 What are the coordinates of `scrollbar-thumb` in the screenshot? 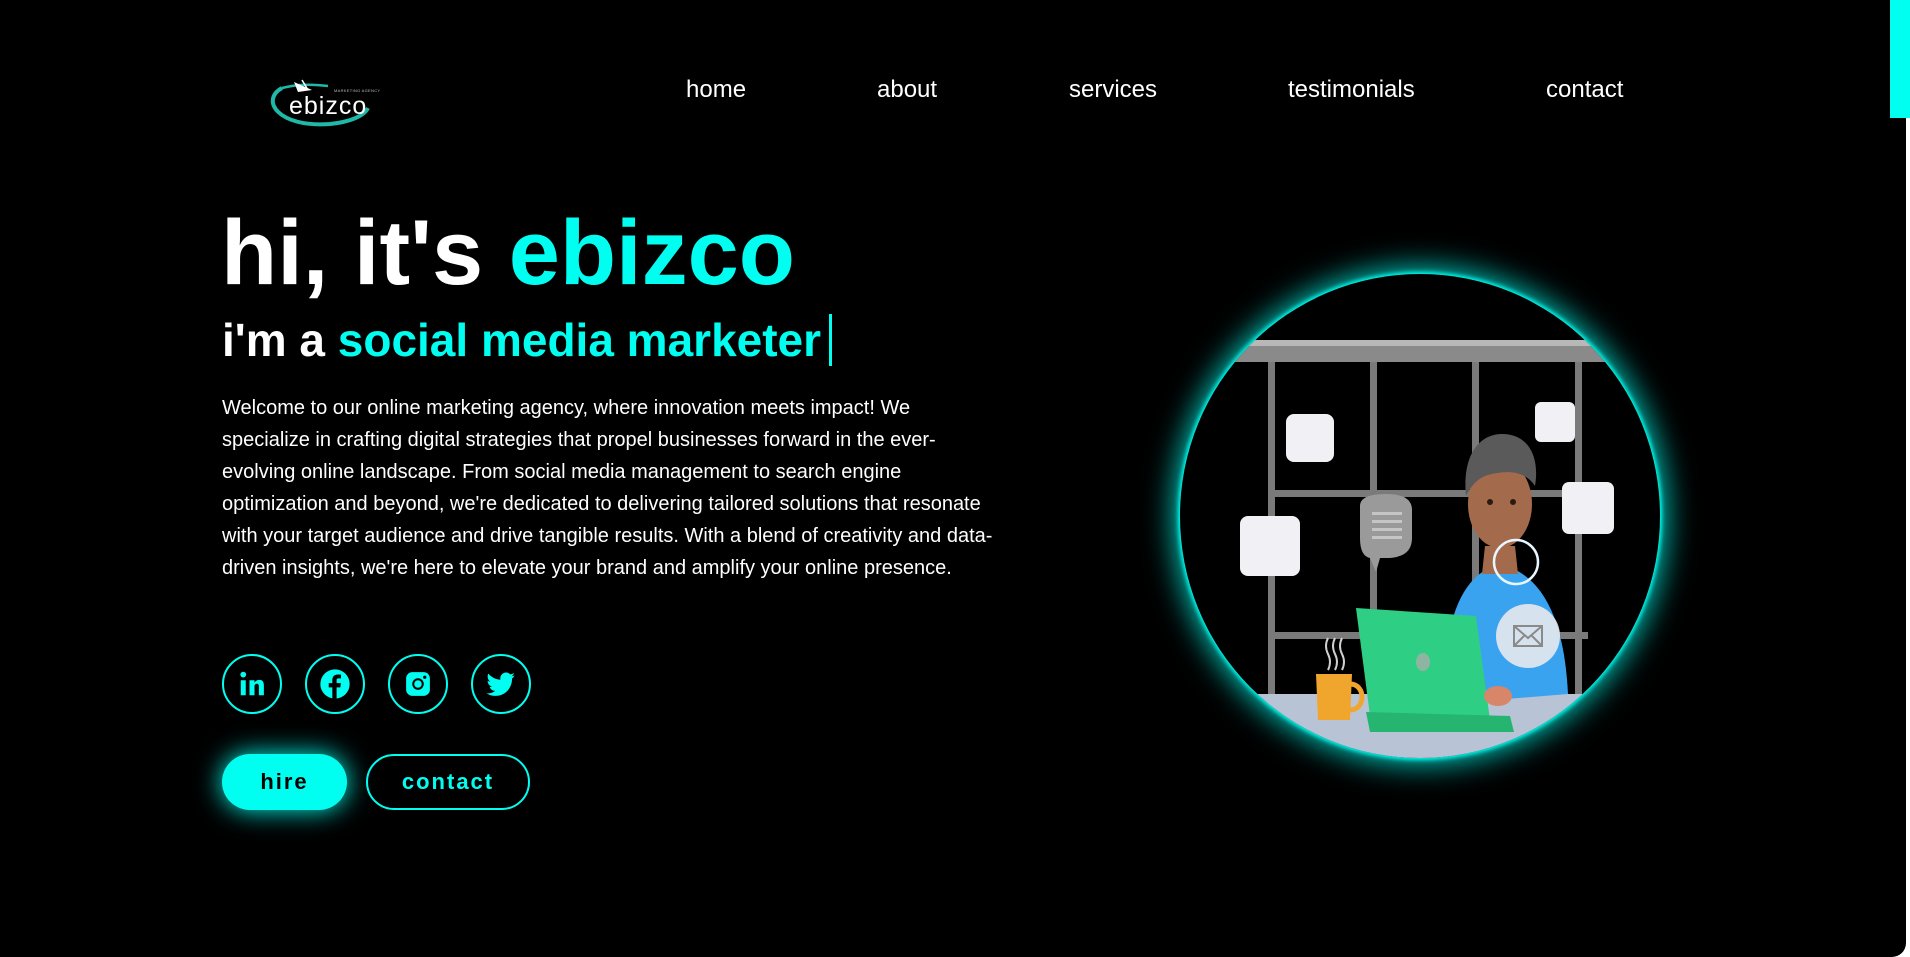 It's located at (1900, 59).